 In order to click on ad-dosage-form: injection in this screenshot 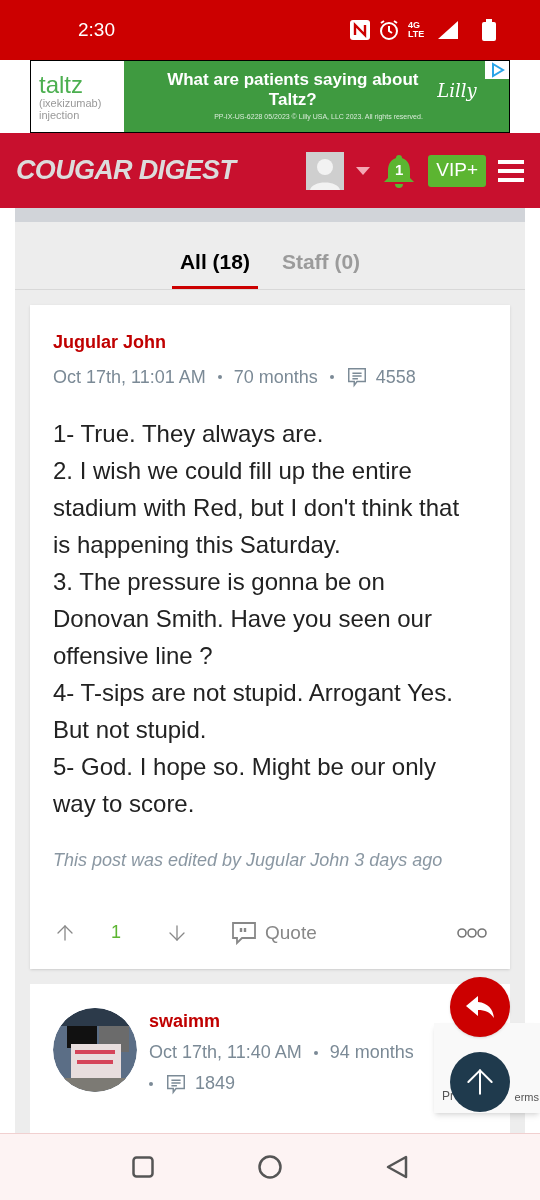, I will do `click(59, 114)`.